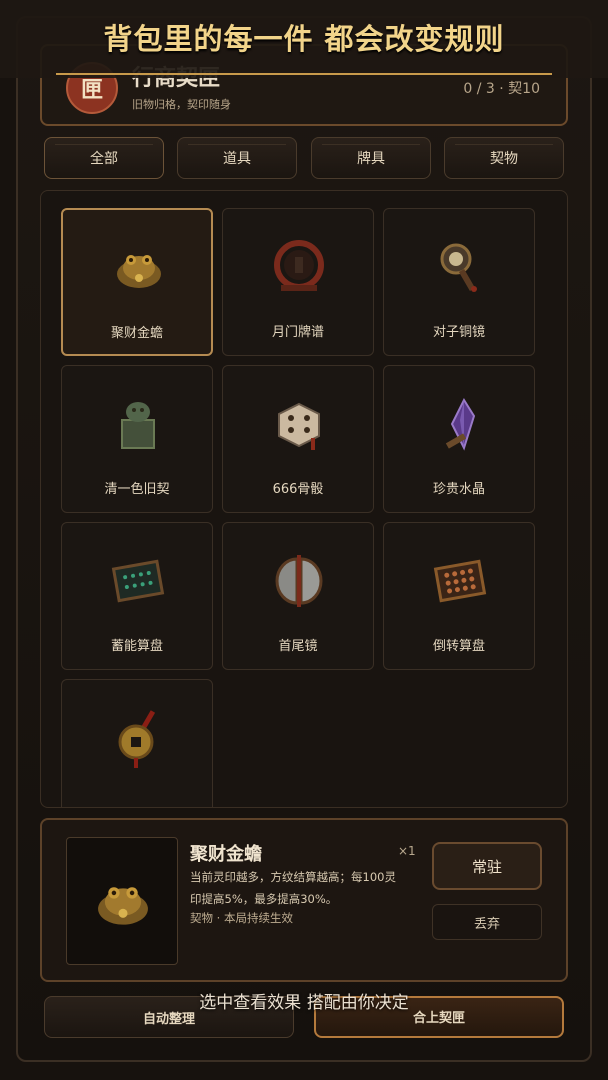 Image resolution: width=608 pixels, height=1080 pixels. I want to click on capacity-counter: 0 / 3 · 契10, so click(501, 89).